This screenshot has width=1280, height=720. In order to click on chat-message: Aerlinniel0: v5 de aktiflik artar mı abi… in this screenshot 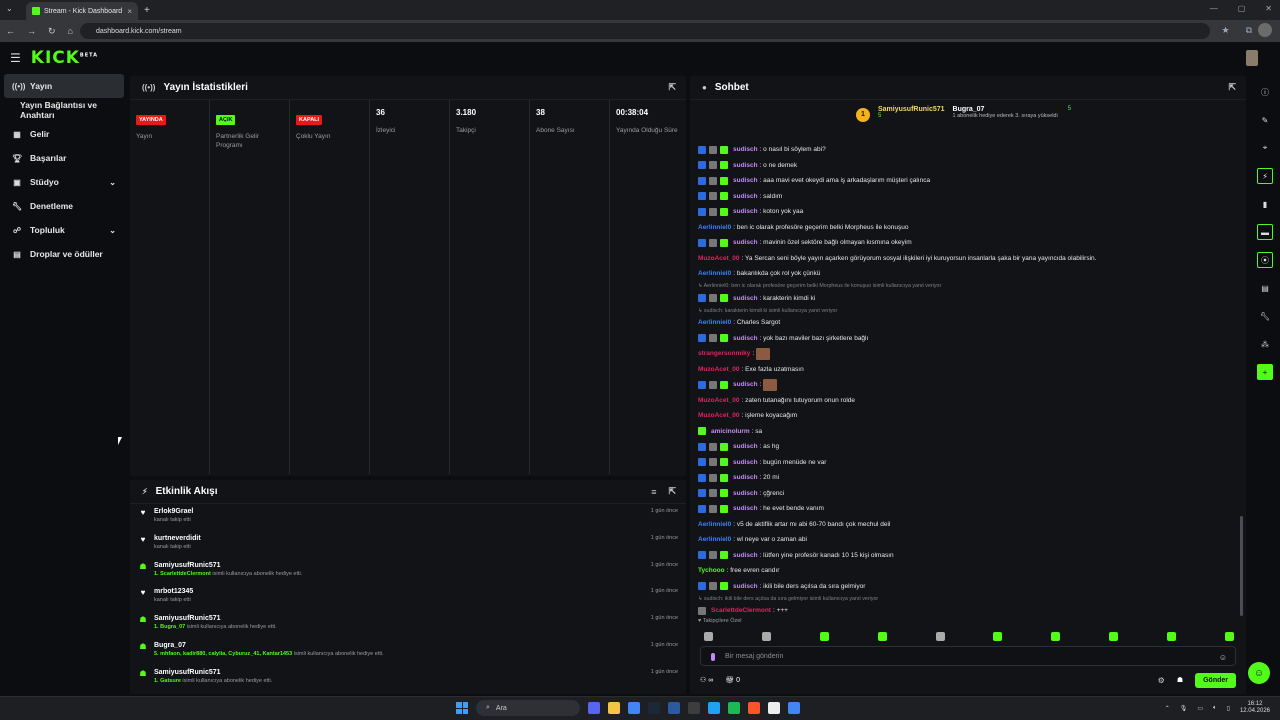, I will do `click(968, 525)`.